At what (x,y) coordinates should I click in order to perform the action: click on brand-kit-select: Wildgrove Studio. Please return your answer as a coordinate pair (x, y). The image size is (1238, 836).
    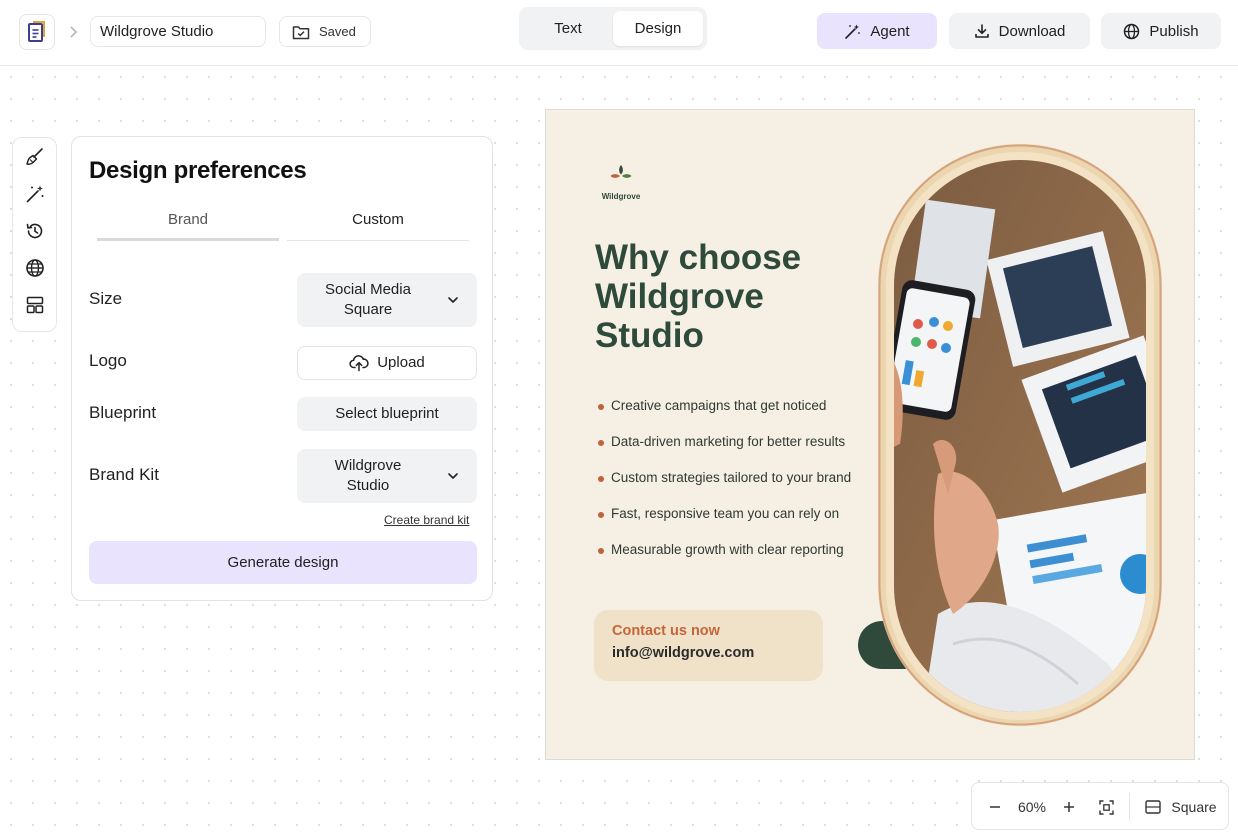
    Looking at the image, I should click on (387, 476).